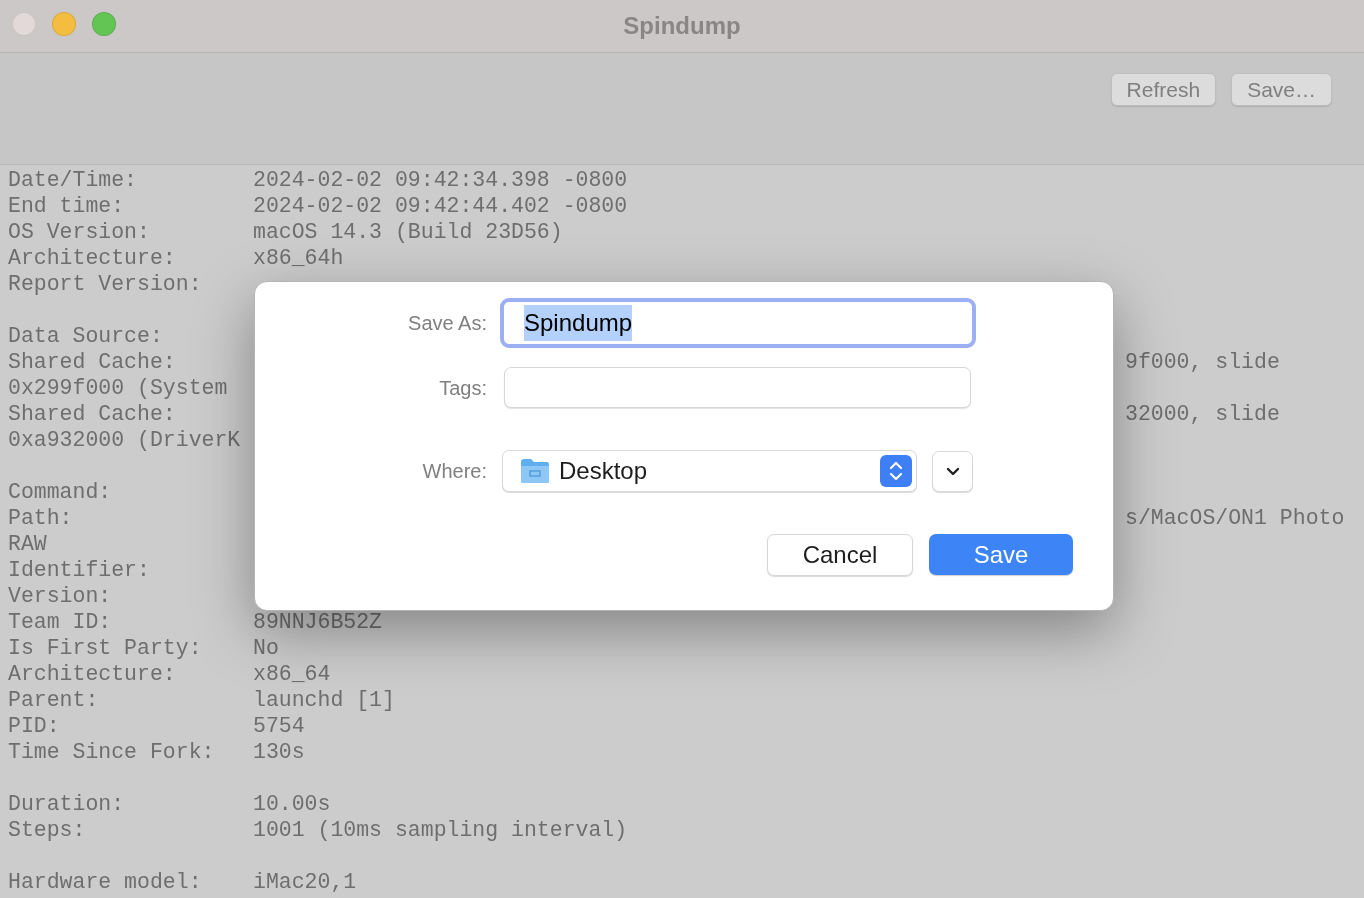  What do you see at coordinates (124, 440) in the screenshot?
I see `report-text: 0xa932000 (DriverK` at bounding box center [124, 440].